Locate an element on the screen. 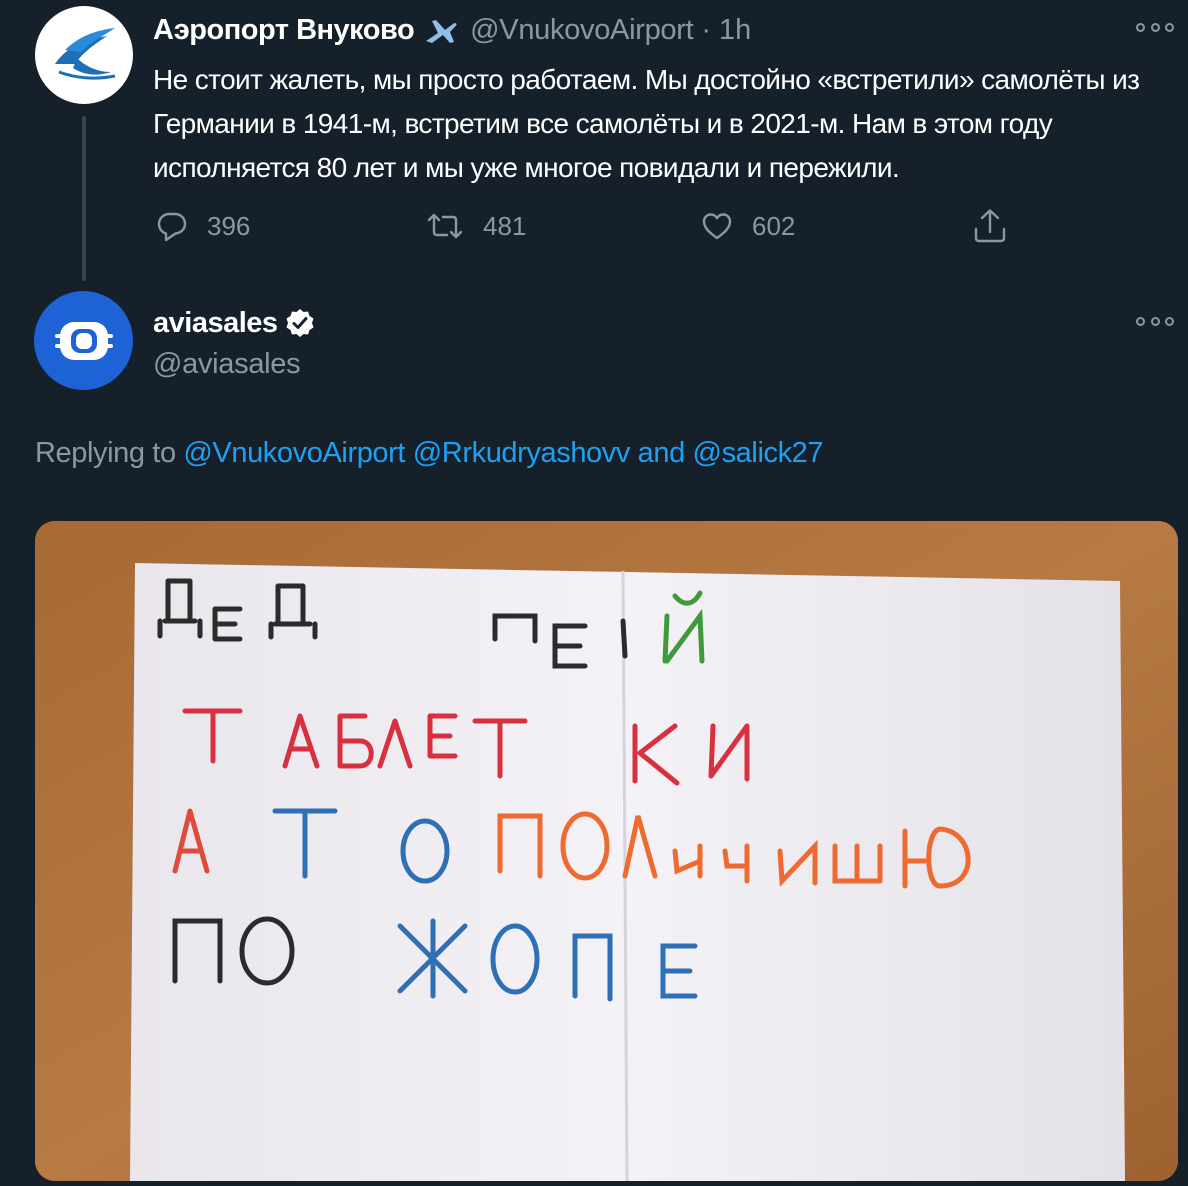 This screenshot has height=1186, width=1188. mention-link: @VnukovoAirport is located at coordinates (294, 453).